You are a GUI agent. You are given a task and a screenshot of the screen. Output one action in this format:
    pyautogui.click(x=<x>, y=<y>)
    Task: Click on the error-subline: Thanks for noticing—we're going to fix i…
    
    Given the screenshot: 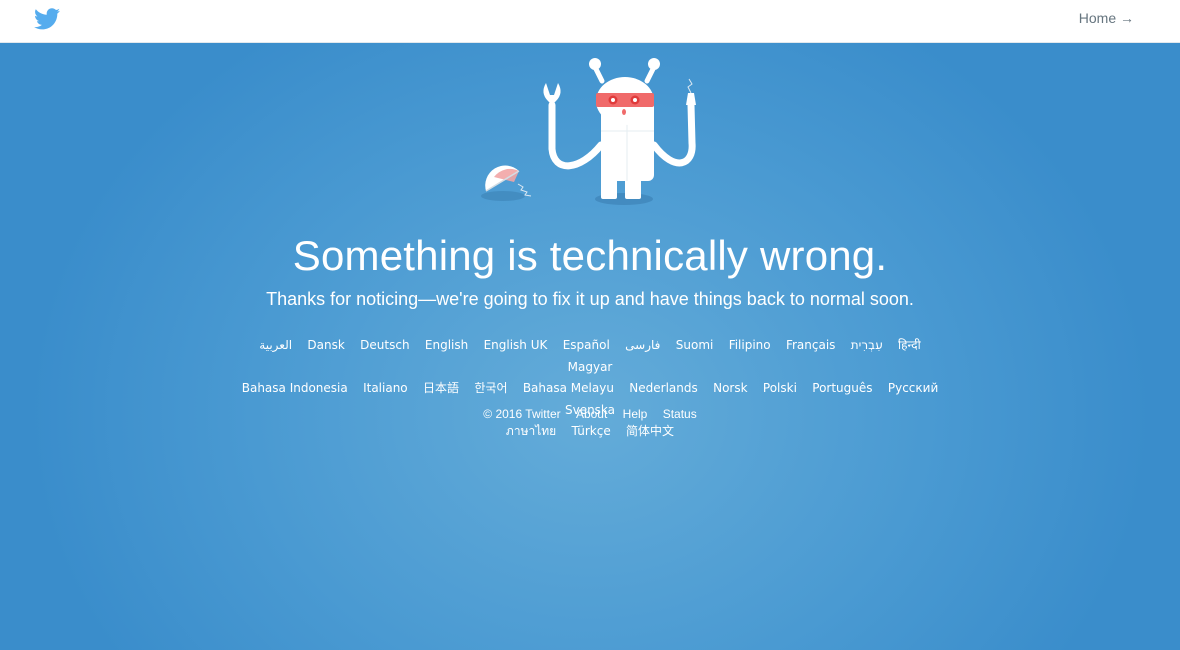 What is the action you would take?
    pyautogui.click(x=590, y=299)
    